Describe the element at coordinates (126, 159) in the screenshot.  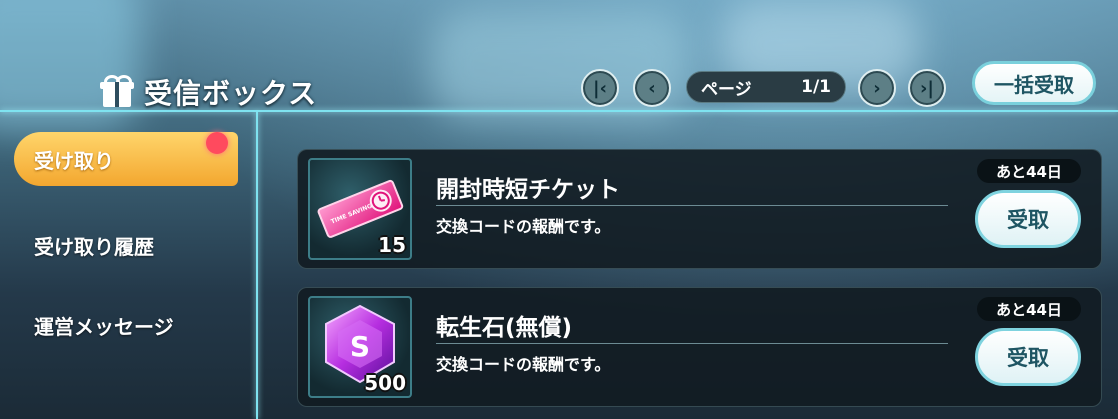
I see `tab-receive: 受け取り` at that location.